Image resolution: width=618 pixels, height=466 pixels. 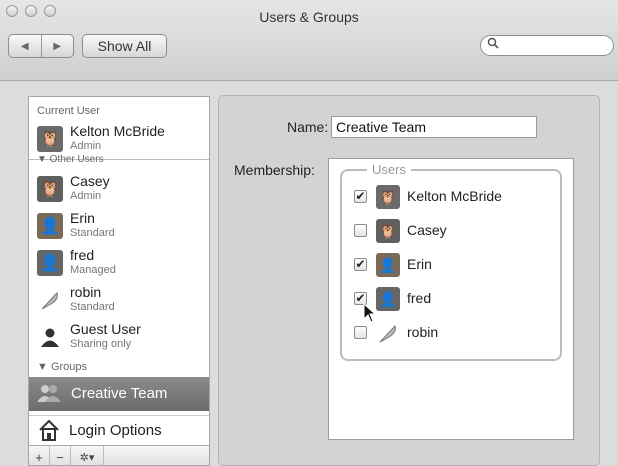 What do you see at coordinates (105, 329) in the screenshot?
I see `user-name: Guest User` at bounding box center [105, 329].